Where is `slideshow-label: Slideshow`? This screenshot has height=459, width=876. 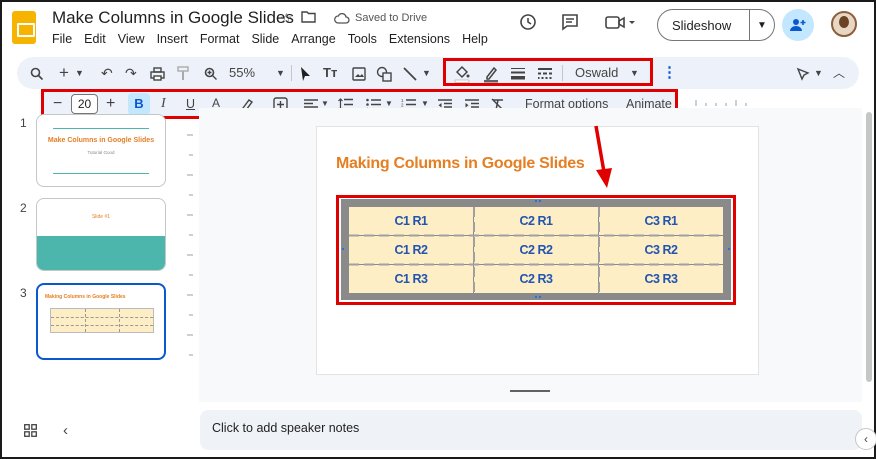 slideshow-label: Slideshow is located at coordinates (704, 25).